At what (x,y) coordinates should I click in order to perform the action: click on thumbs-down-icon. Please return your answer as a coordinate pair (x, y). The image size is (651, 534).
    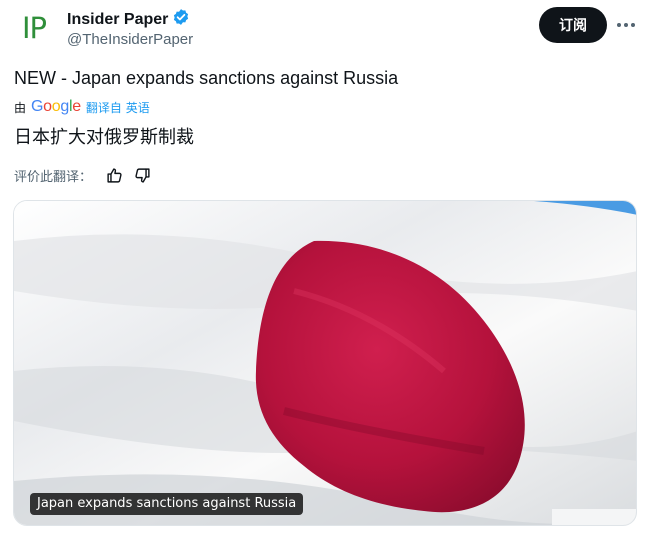
    Looking at the image, I should click on (142, 175).